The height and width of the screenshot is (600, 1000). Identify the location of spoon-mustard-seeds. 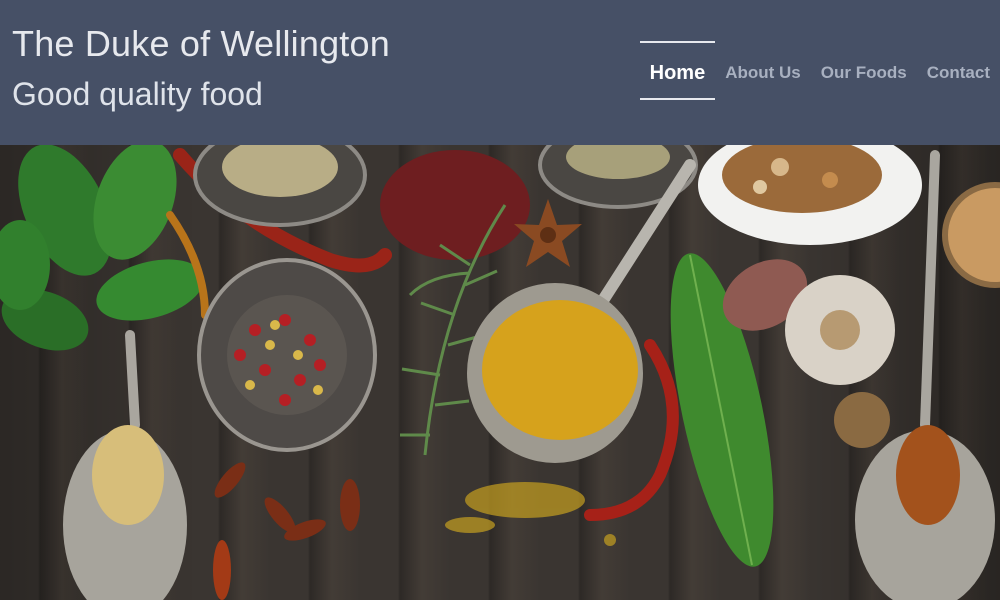
(125, 465).